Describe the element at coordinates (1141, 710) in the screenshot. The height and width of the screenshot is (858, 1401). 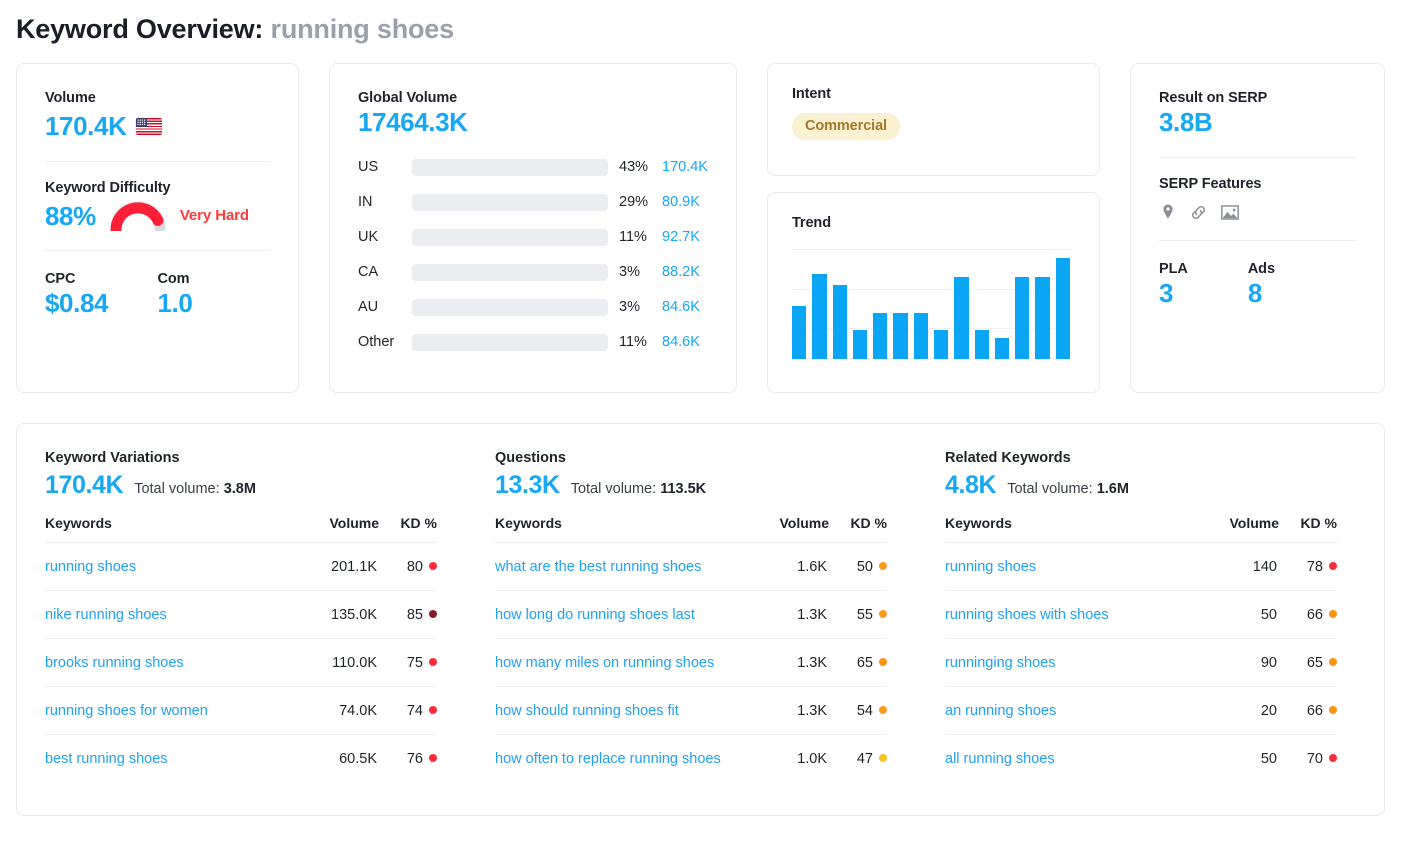
I see `table-row: an running shoes 20 66` at that location.